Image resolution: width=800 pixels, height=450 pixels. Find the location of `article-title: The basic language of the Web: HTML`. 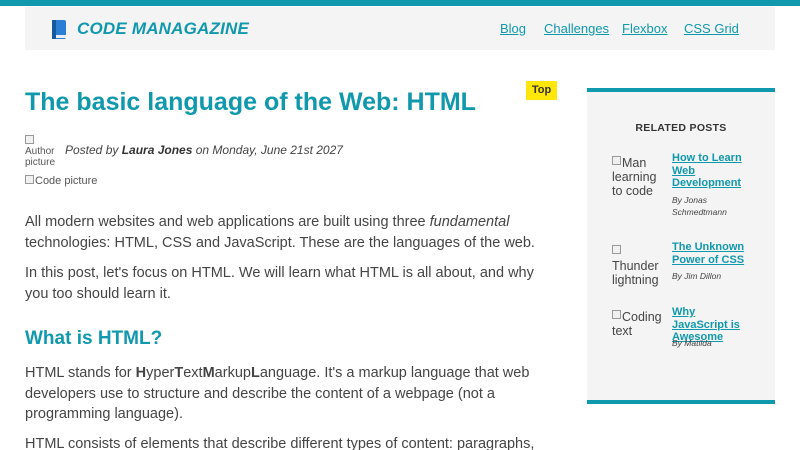

article-title: The basic language of the Web: HTML is located at coordinates (250, 102).